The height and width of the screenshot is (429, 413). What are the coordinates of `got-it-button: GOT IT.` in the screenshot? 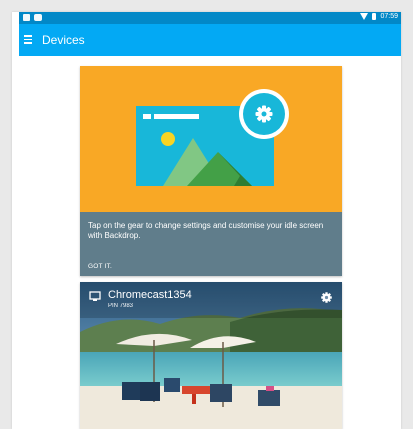 It's located at (100, 266).